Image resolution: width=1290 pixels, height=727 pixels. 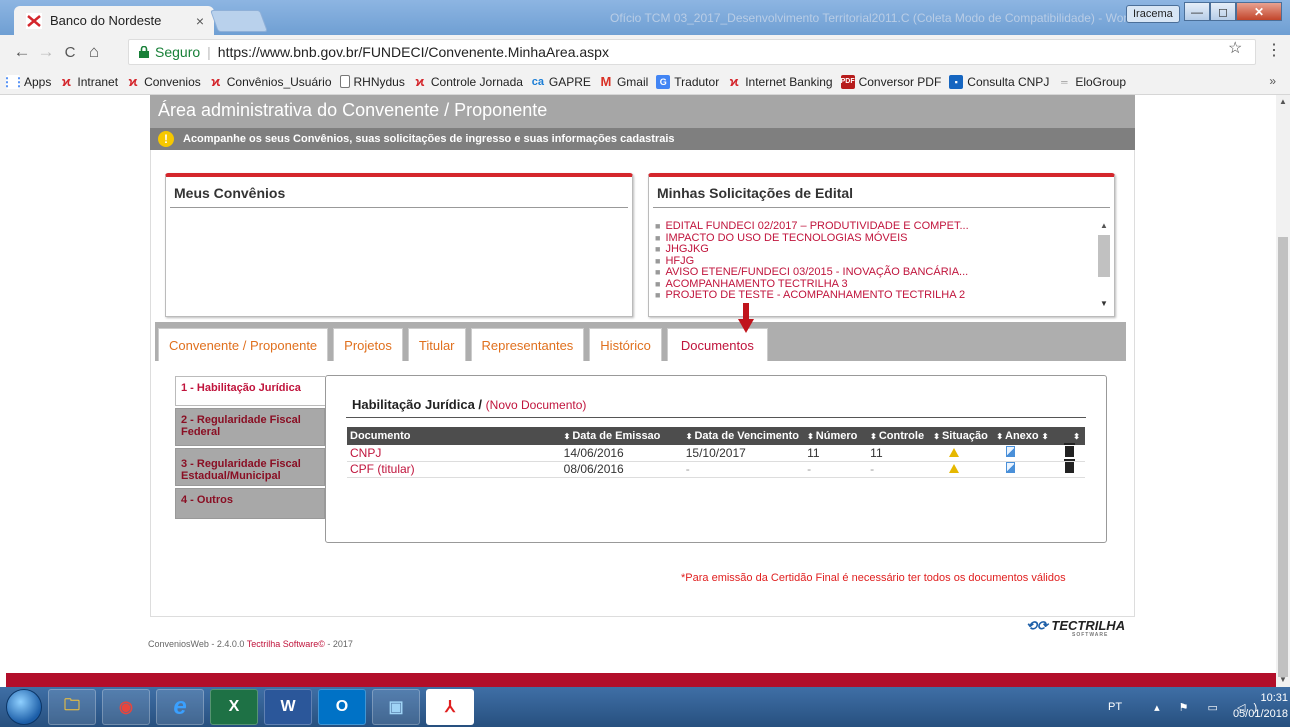 I want to click on solicitacoes-scrollbar: ▲ ▼, so click(x=1104, y=267).